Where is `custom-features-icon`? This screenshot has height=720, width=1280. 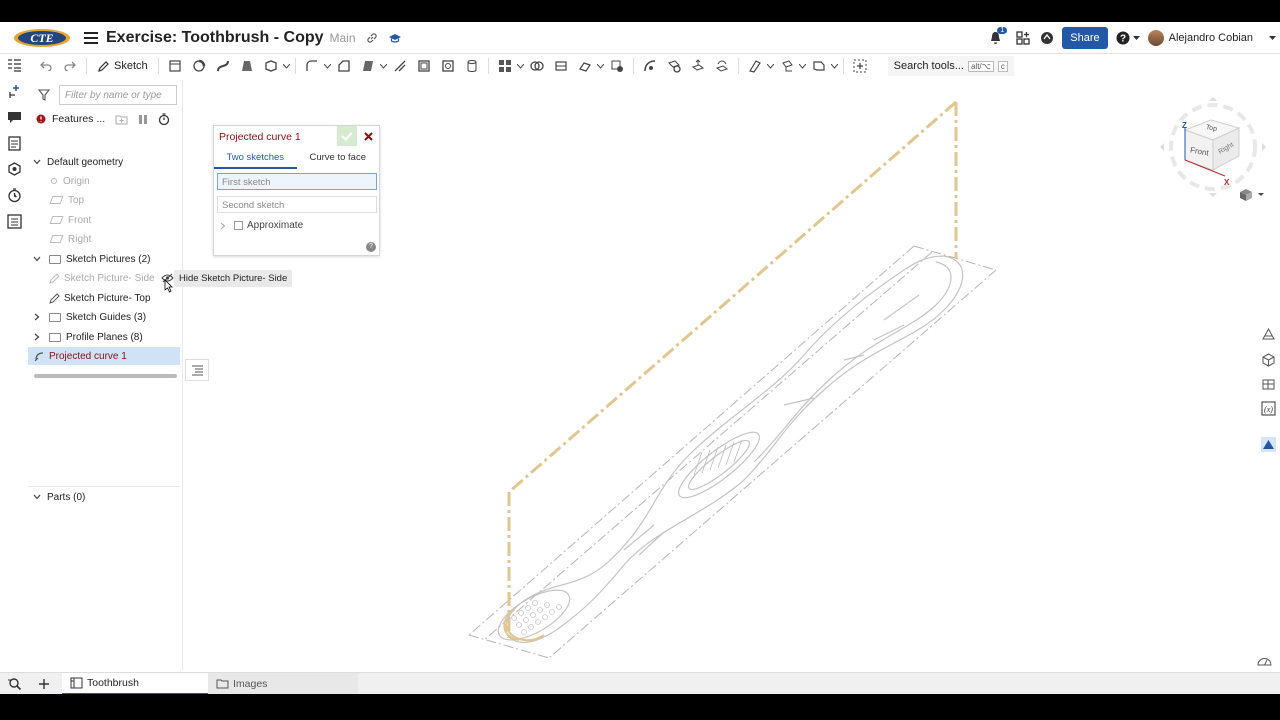
custom-features-icon is located at coordinates (860, 66).